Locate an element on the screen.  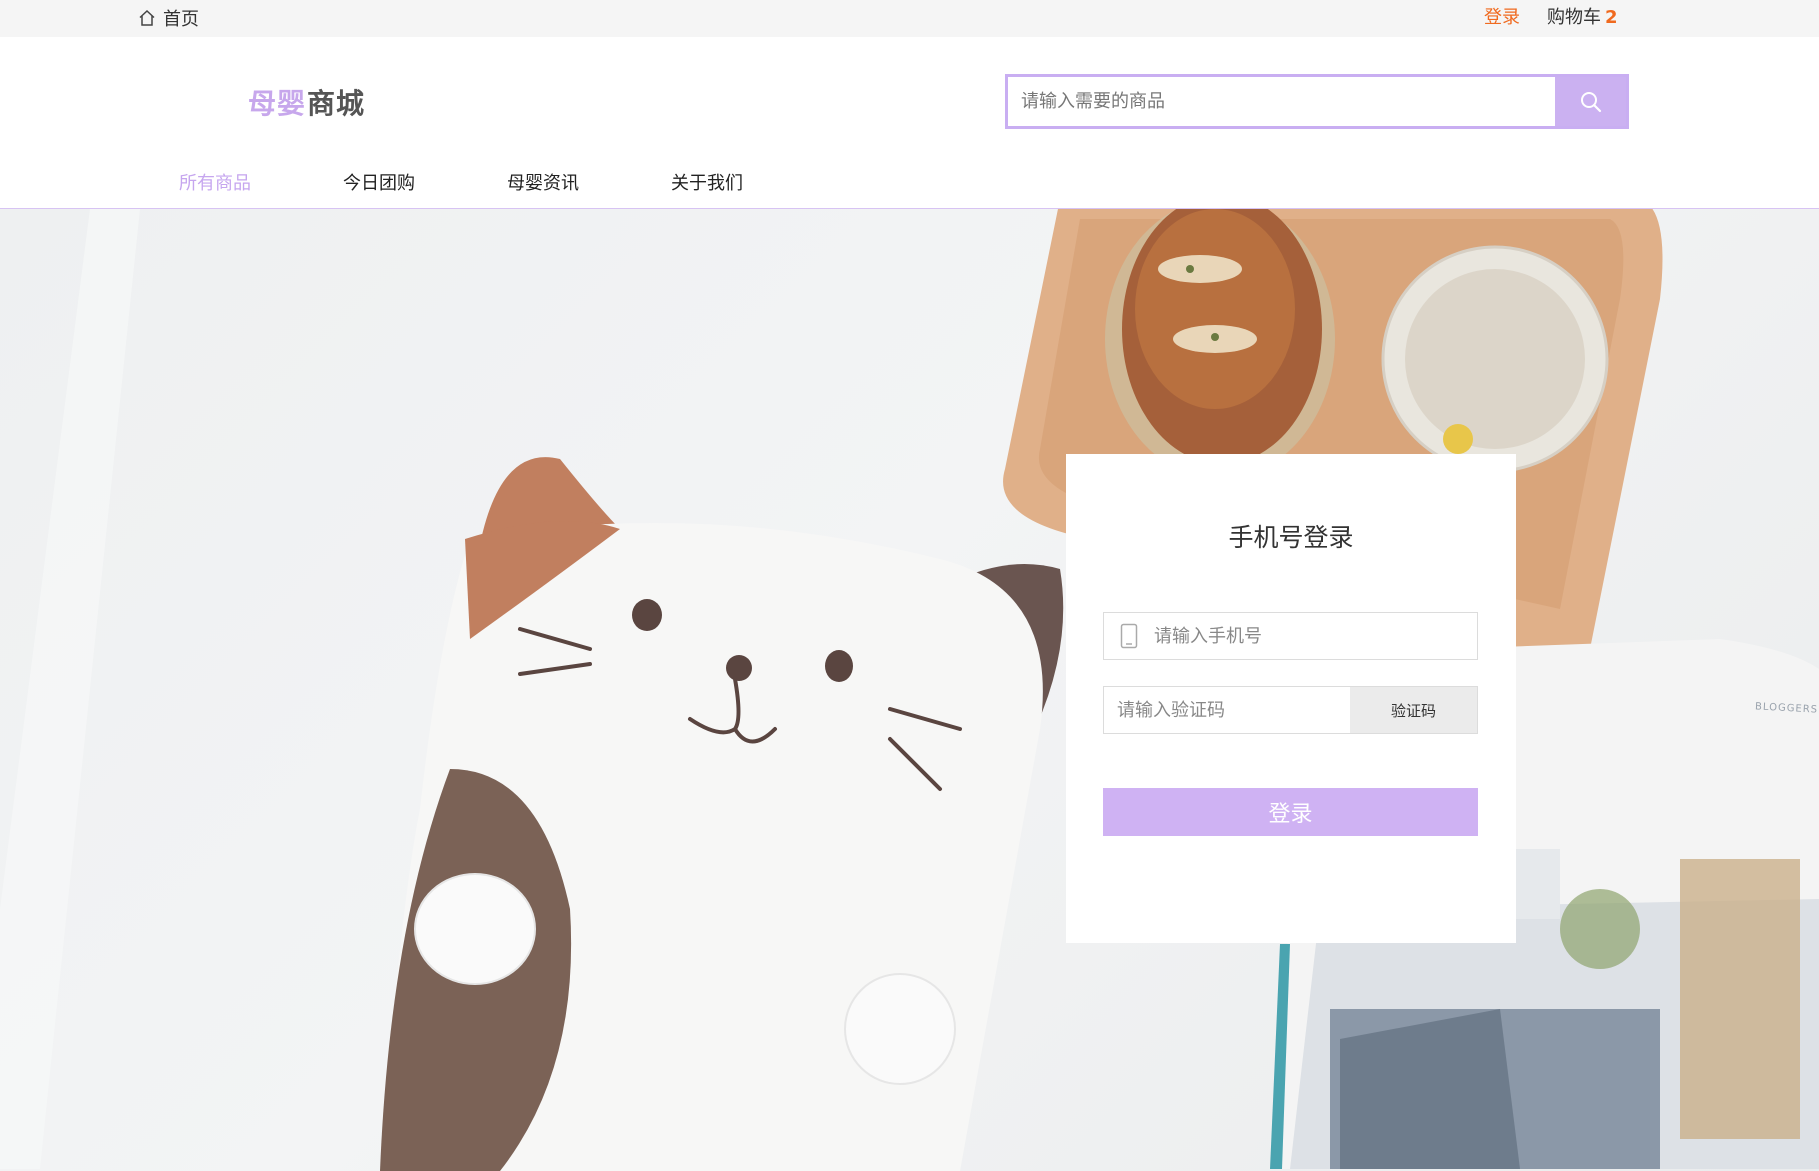
phone-input is located at coordinates (1307, 636).